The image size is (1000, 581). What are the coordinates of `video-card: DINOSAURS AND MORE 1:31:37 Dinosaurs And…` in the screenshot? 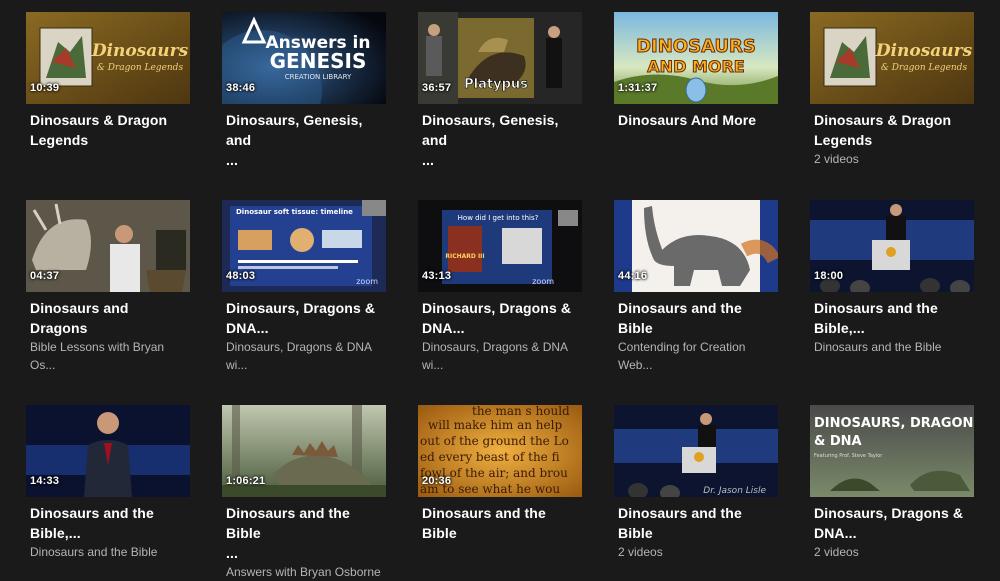 It's located at (696, 71).